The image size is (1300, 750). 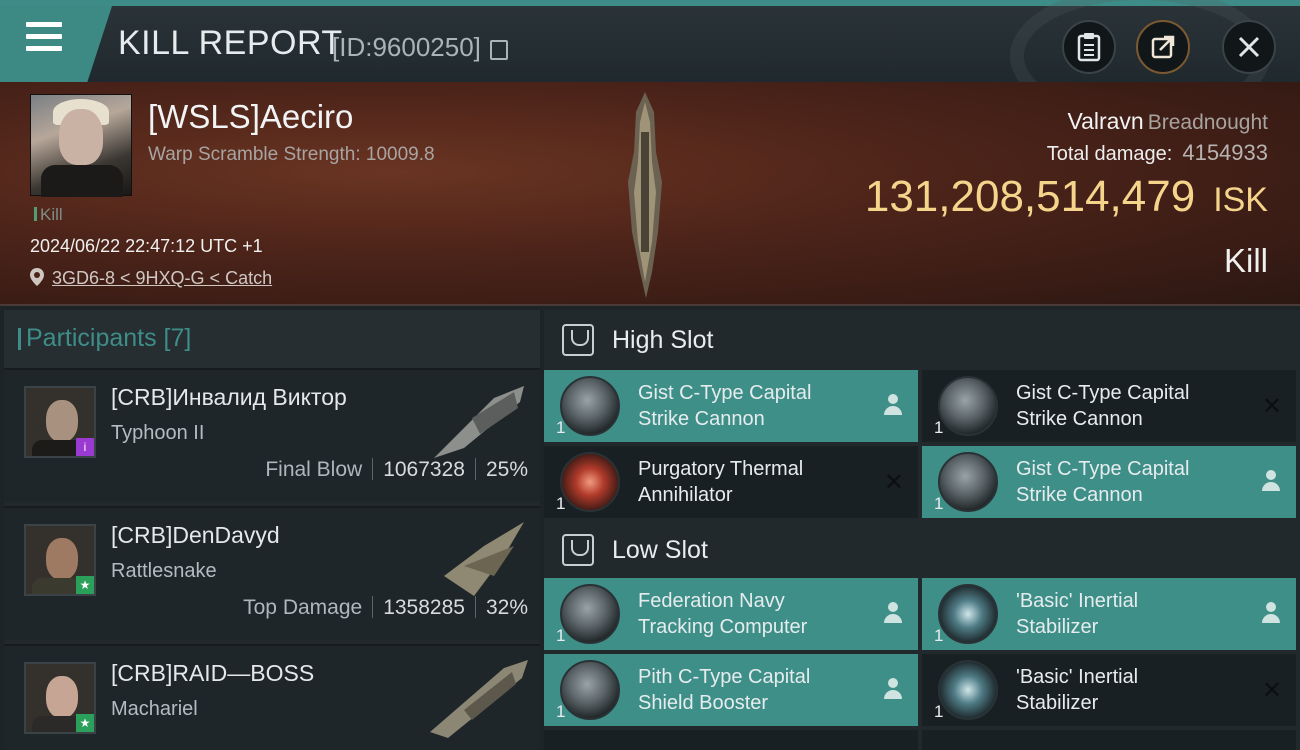 I want to click on close-icon, so click(x=1249, y=47).